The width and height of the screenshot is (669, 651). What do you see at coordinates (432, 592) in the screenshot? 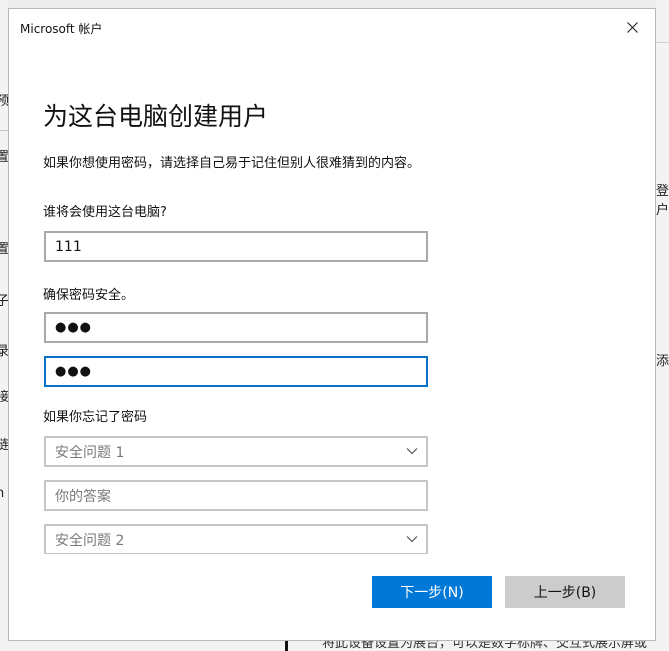
I see `next-button: 下一步(N)` at bounding box center [432, 592].